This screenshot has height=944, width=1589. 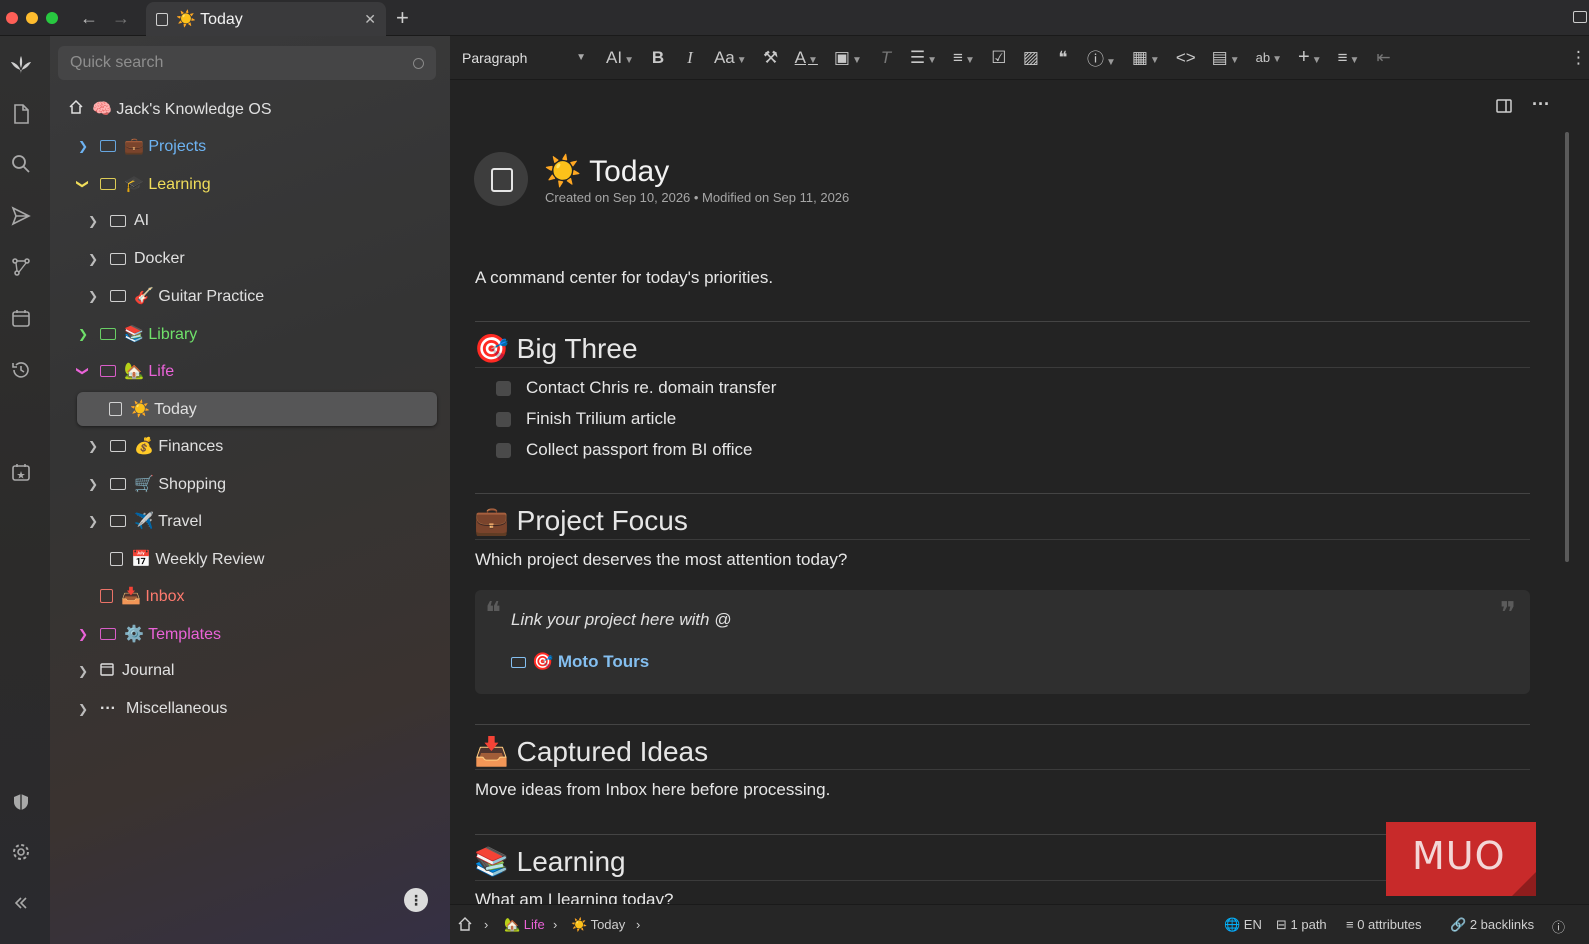 I want to click on close-window-button, so click(x=12, y=18).